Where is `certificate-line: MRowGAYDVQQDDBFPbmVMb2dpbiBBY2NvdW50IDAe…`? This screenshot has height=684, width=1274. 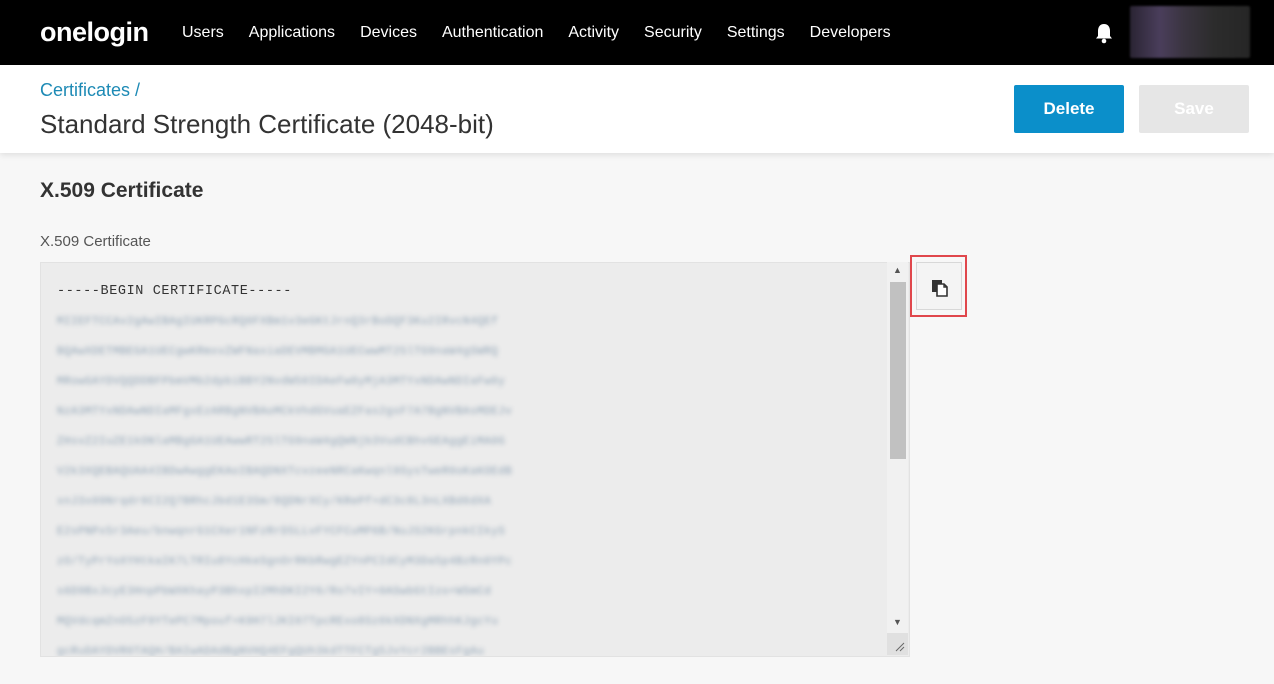
certificate-line: MRowGAYDVQQDDBFPbmVMb2dpbiBBY2NvdW50IDAe… is located at coordinates (281, 382).